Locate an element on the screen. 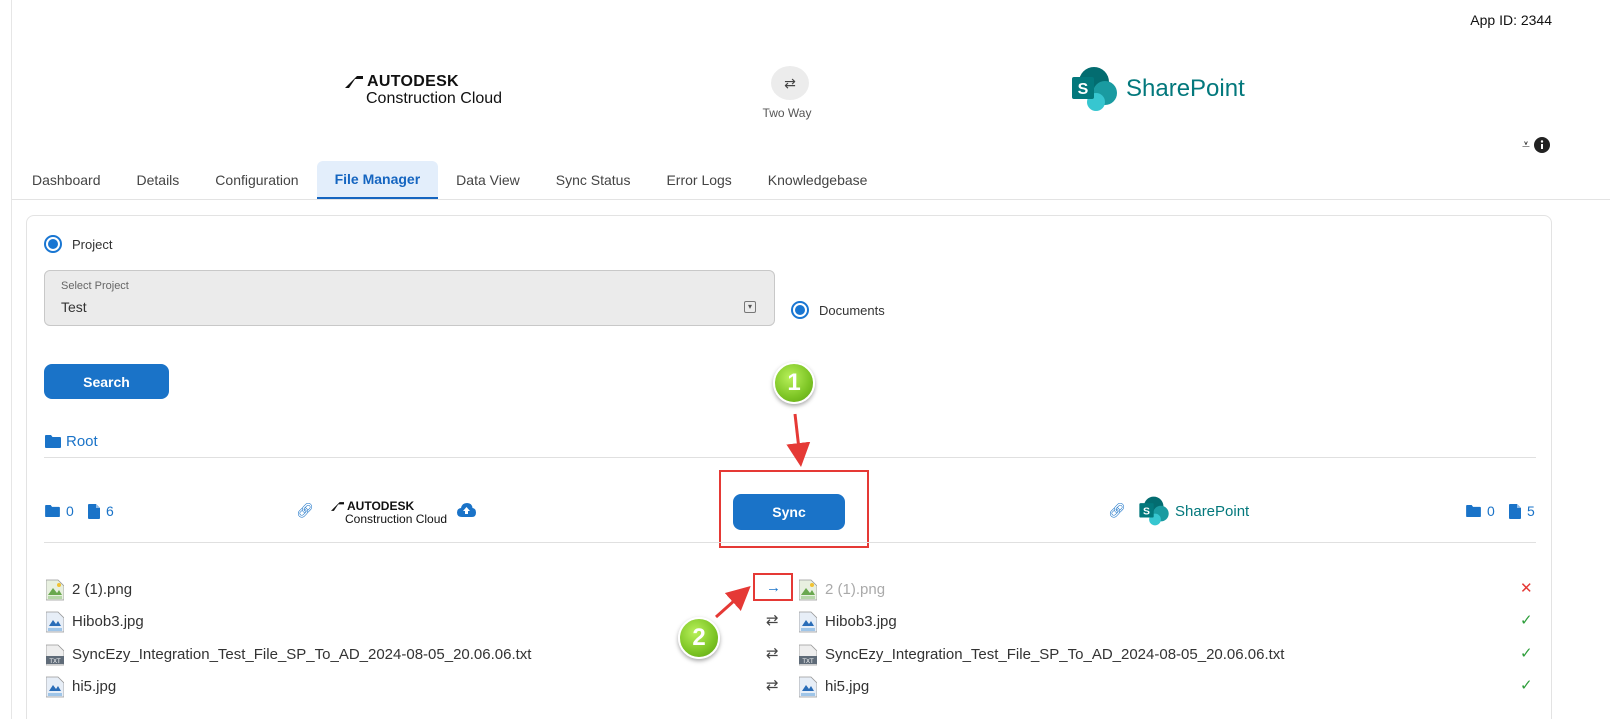  autodesk-logo: AUTODESK Construction Cloud is located at coordinates (423, 91).